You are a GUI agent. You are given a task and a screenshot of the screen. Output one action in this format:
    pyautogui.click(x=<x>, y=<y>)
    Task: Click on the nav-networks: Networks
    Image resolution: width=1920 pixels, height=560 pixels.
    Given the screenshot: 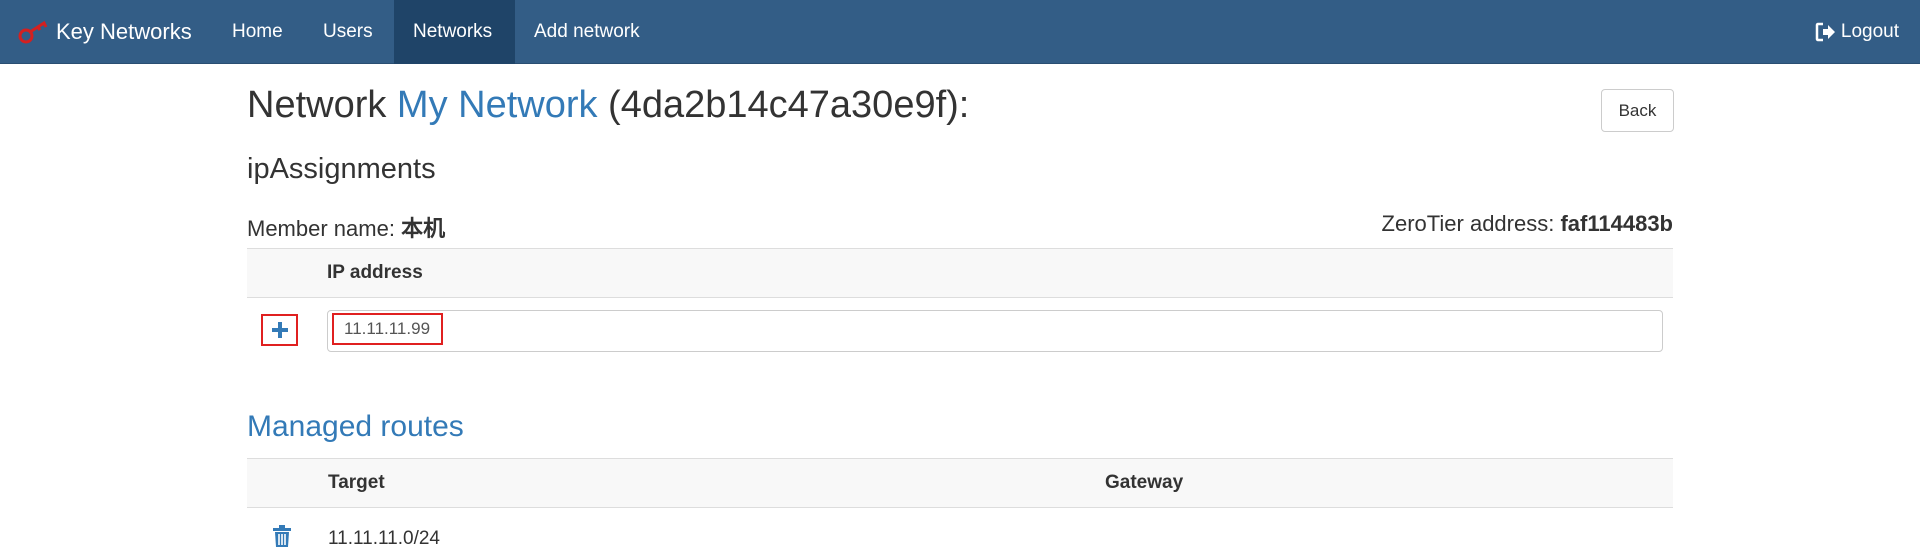 What is the action you would take?
    pyautogui.click(x=454, y=32)
    